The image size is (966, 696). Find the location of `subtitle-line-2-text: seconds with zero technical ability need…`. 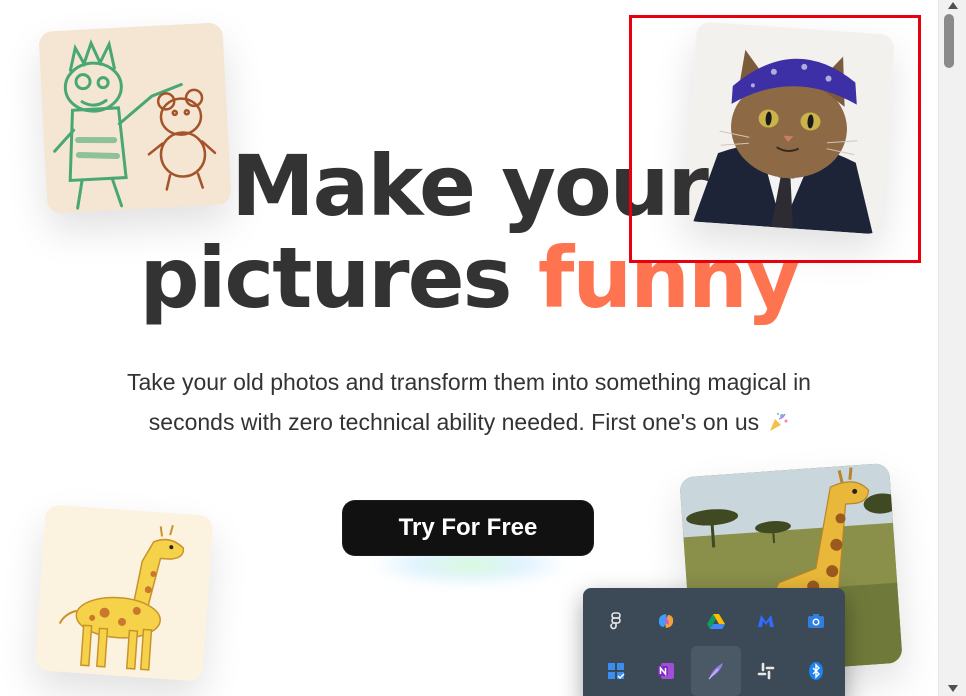

subtitle-line-2-text: seconds with zero technical ability need… is located at coordinates (454, 422).